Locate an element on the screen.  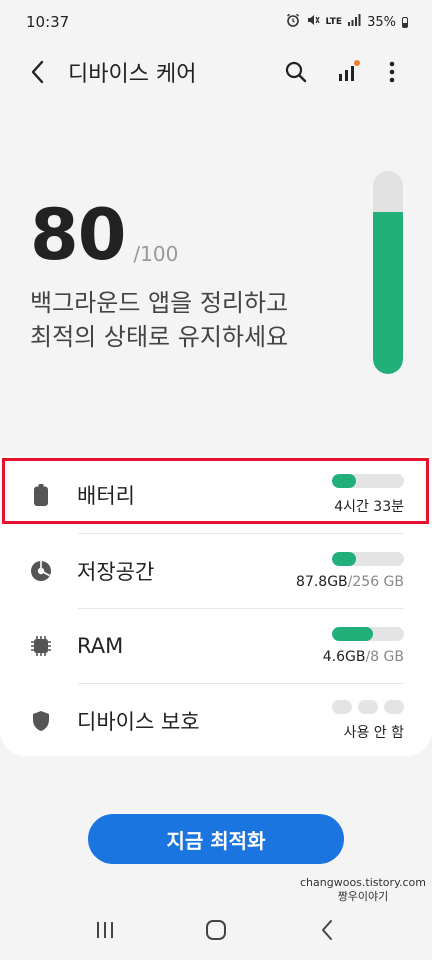
app-bar: 디바이스 케어 is located at coordinates (216, 72).